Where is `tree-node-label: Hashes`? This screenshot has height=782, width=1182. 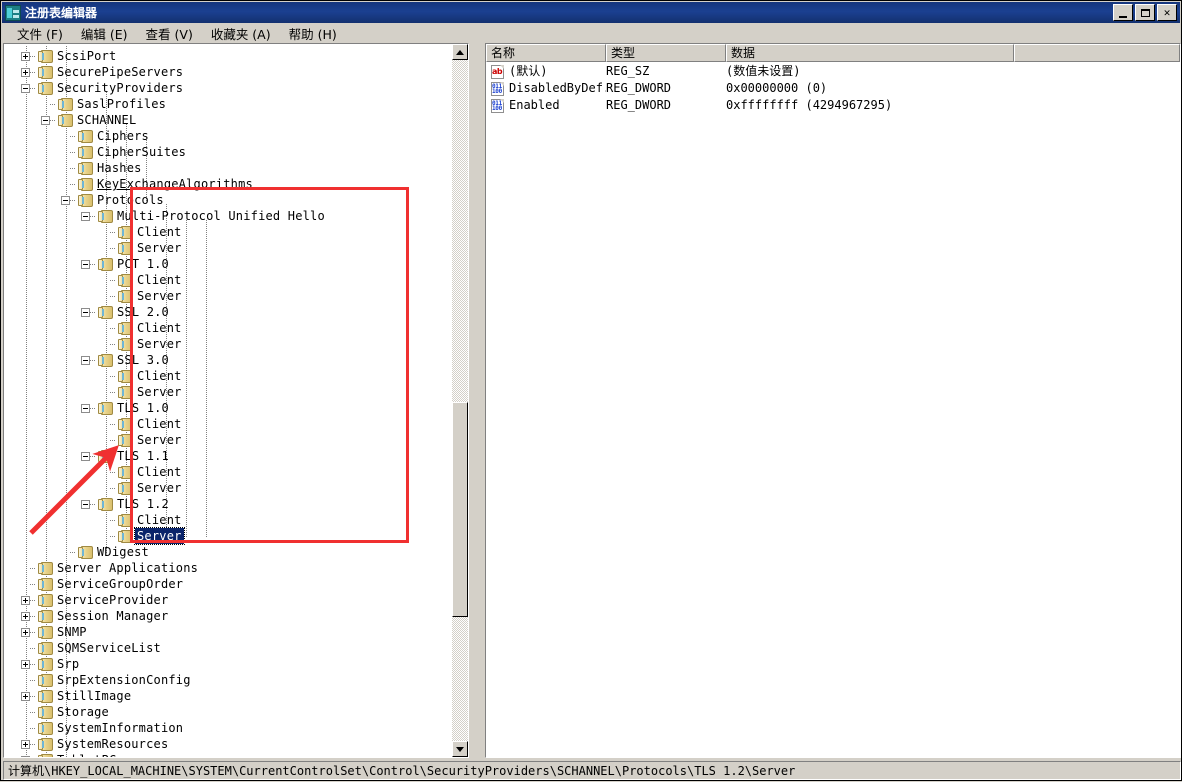 tree-node-label: Hashes is located at coordinates (119, 168).